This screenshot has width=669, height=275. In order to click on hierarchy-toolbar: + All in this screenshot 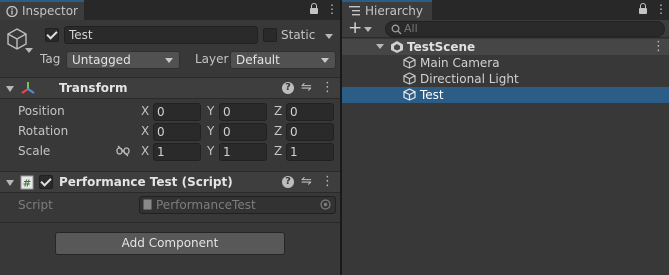, I will do `click(505, 28)`.